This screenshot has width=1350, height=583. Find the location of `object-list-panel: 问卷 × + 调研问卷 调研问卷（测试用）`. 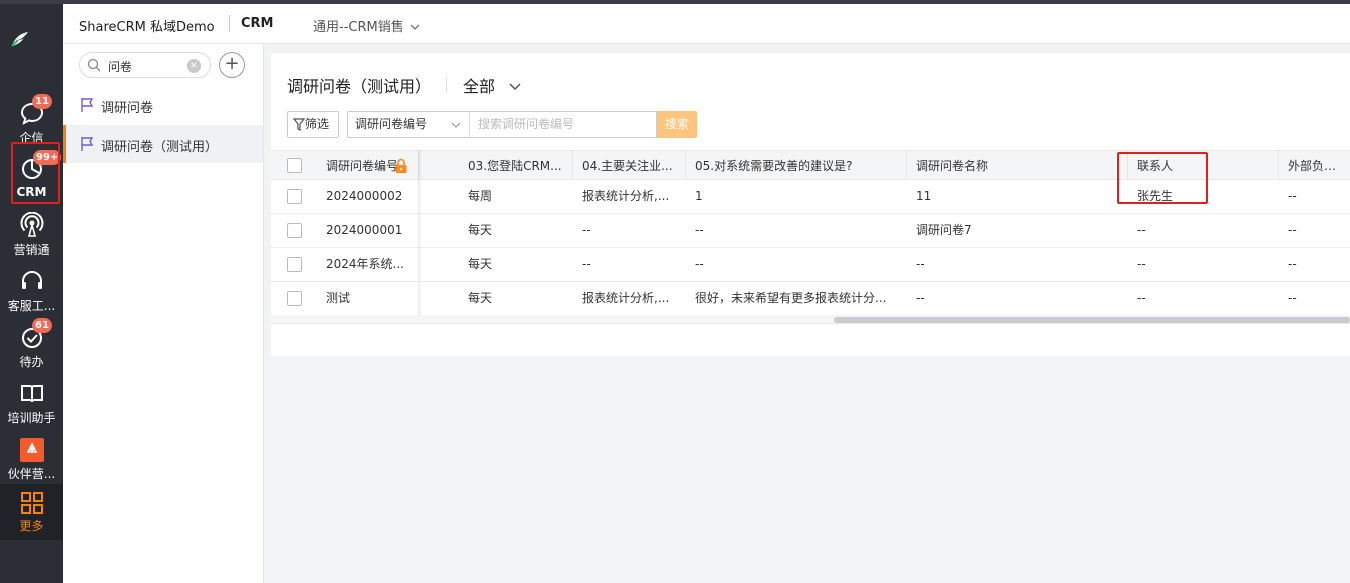

object-list-panel: 问卷 × + 调研问卷 调研问卷（测试用） is located at coordinates (163, 313).